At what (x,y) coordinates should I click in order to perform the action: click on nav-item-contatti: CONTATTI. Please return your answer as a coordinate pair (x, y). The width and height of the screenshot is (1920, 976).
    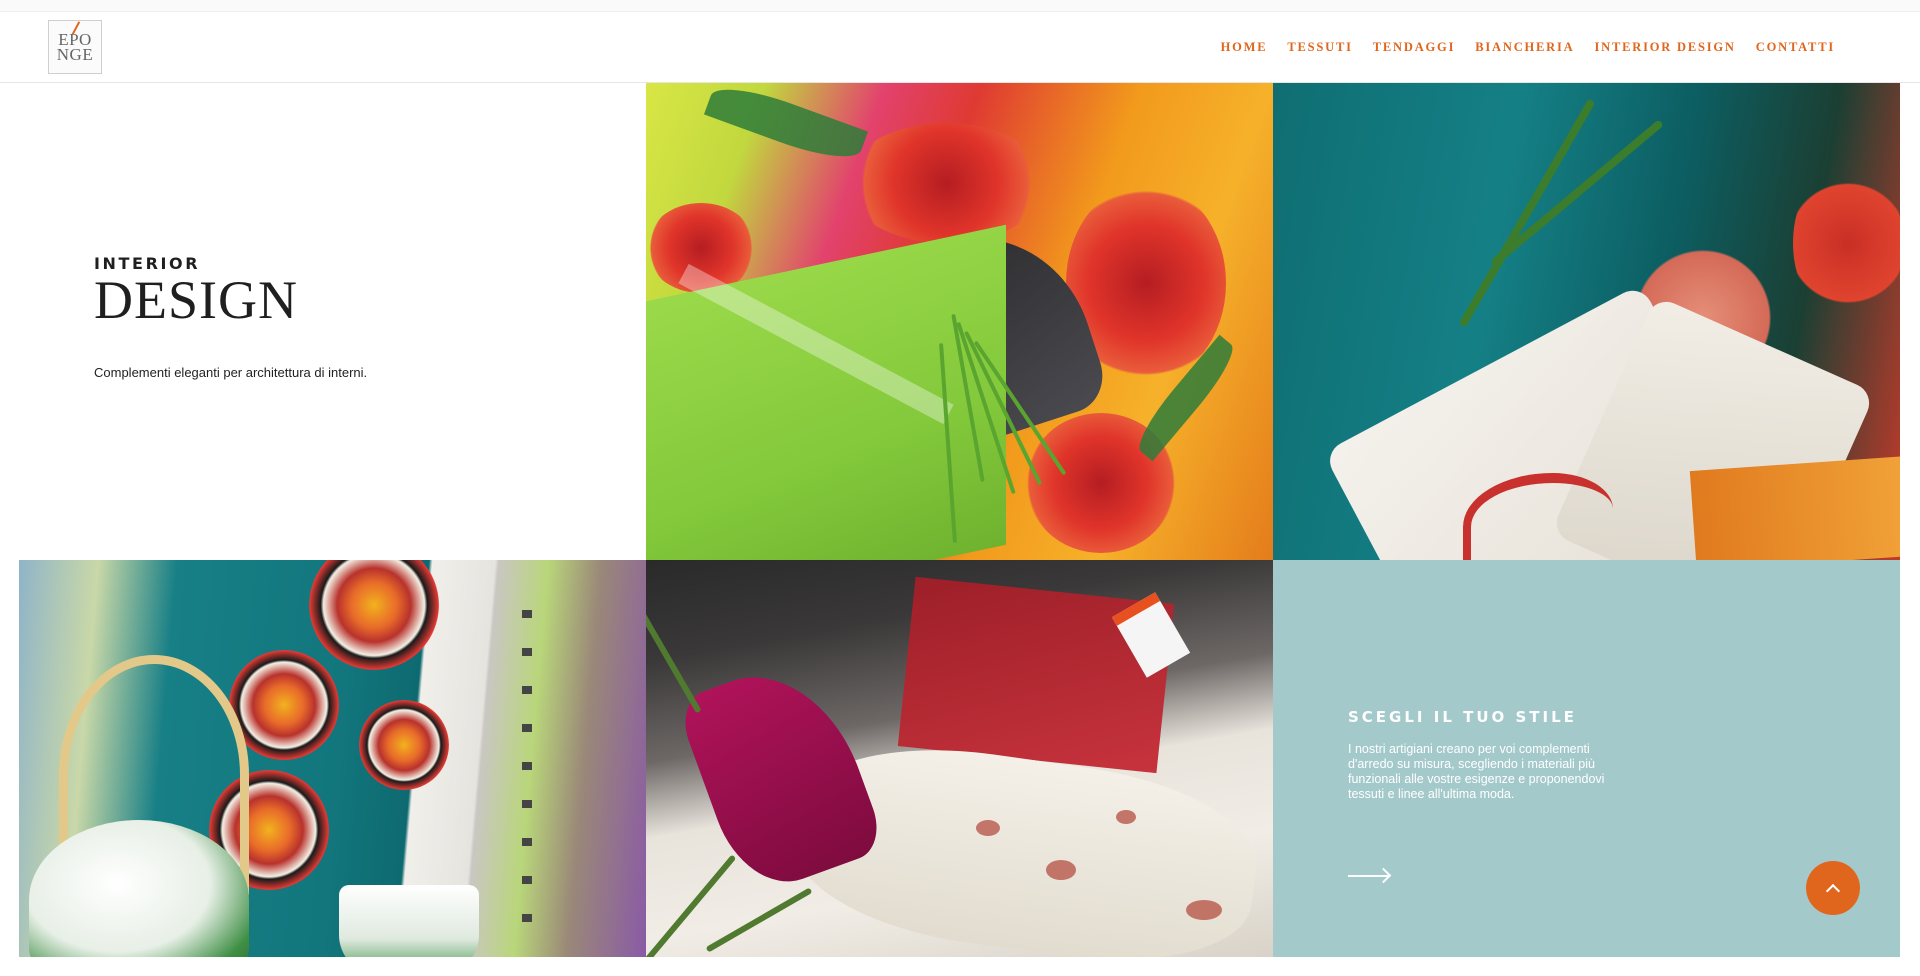
    Looking at the image, I should click on (1795, 47).